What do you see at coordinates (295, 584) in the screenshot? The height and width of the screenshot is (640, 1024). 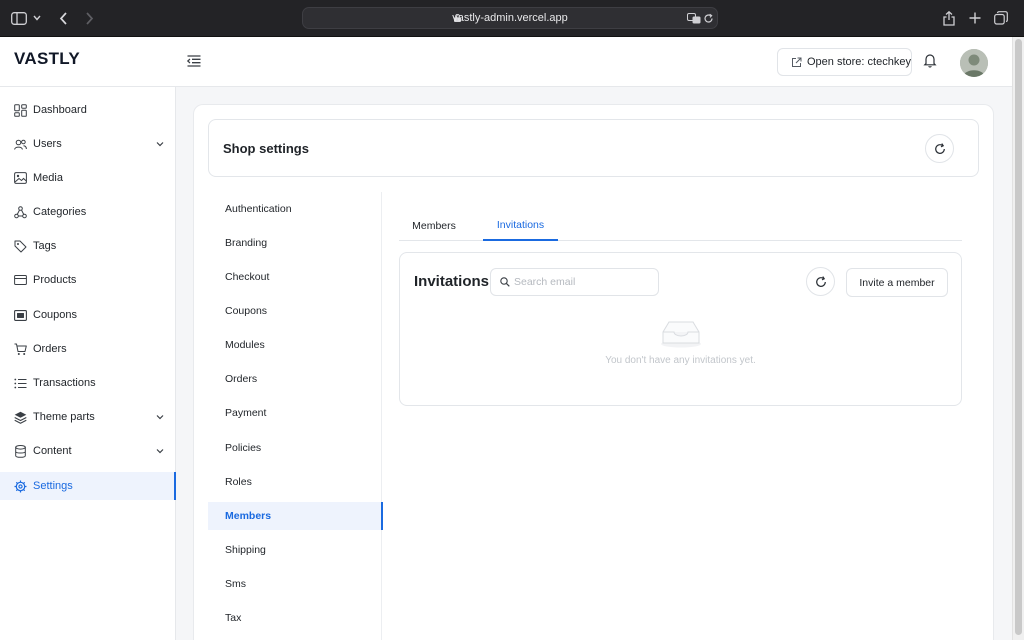 I see `settings-nav-sms: Sms` at bounding box center [295, 584].